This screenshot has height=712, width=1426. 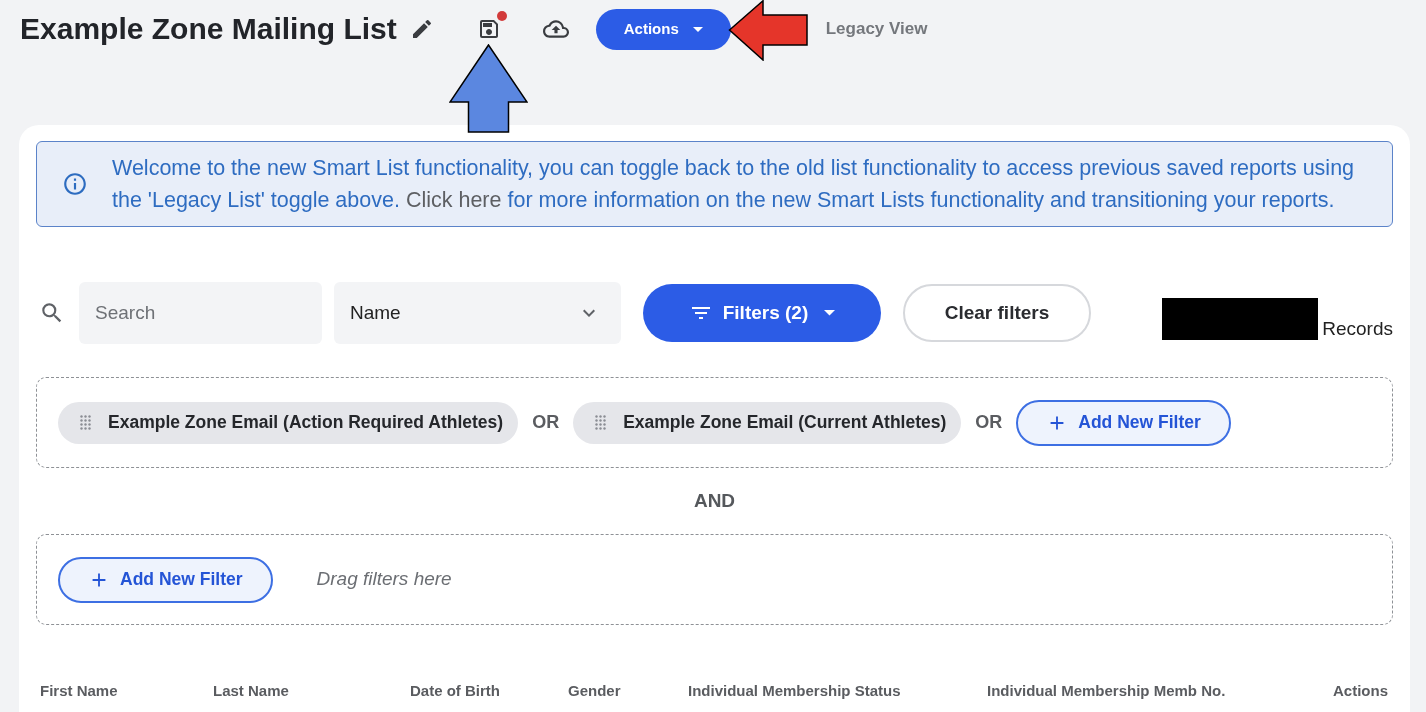 What do you see at coordinates (453, 200) in the screenshot?
I see `click-here-link: Click here` at bounding box center [453, 200].